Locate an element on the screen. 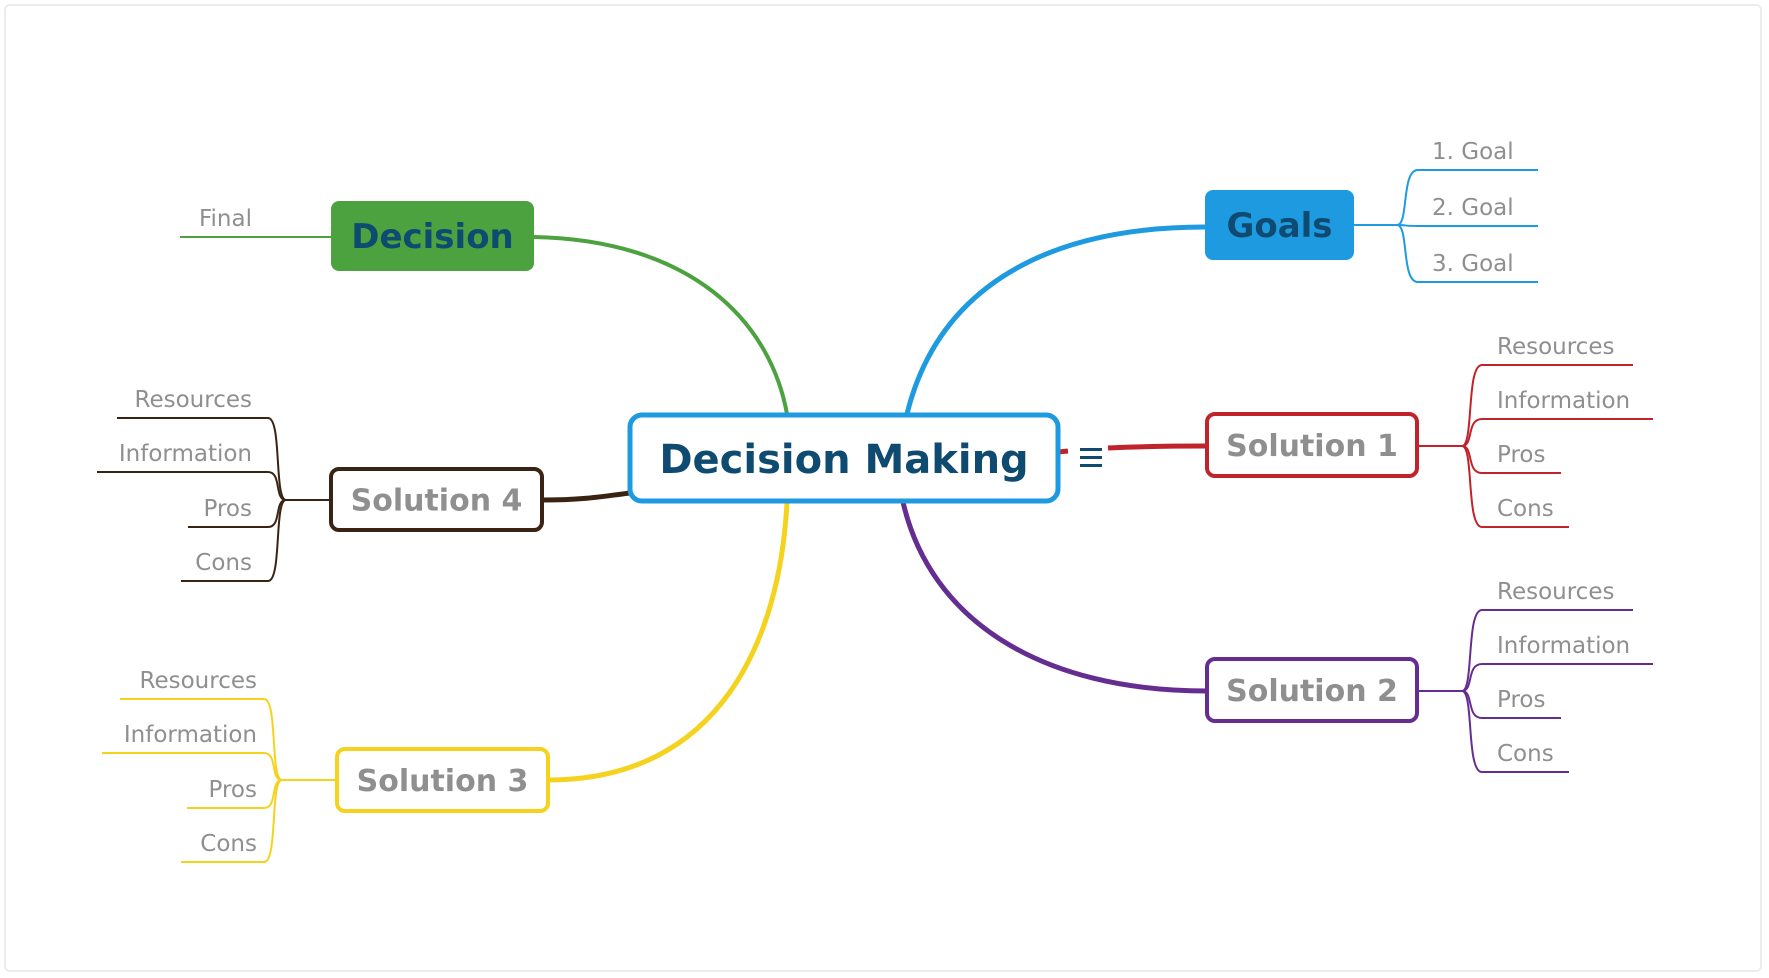  subtopic-solution-1-2: Information is located at coordinates (1535, 417).